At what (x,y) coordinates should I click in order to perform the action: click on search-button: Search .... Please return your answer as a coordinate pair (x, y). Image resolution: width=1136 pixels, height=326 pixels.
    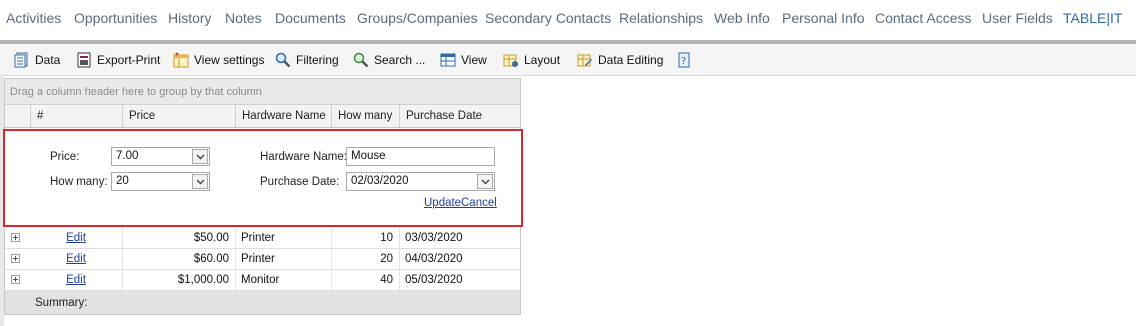
    Looking at the image, I should click on (389, 60).